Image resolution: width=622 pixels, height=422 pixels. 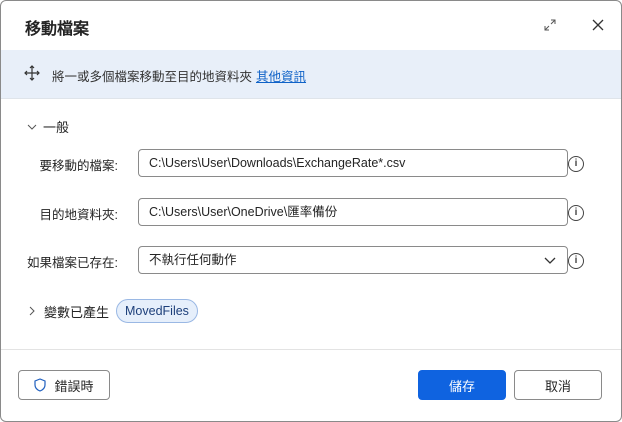 I want to click on if-file-exists-label: 如果檔案已存在:, so click(x=72, y=263).